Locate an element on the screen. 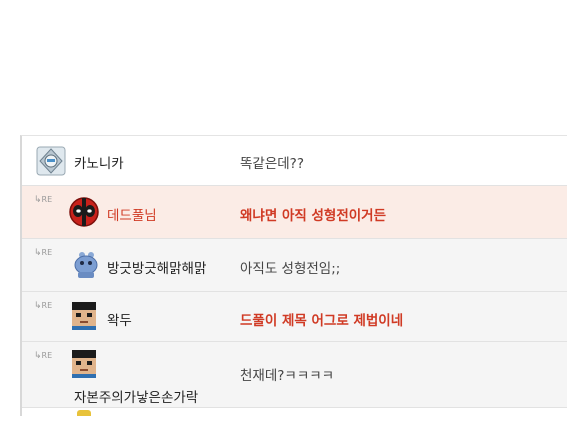  comment-row: ↳RE 왁두 드풀이 제목 어그로 제법이네 is located at coordinates (294, 317).